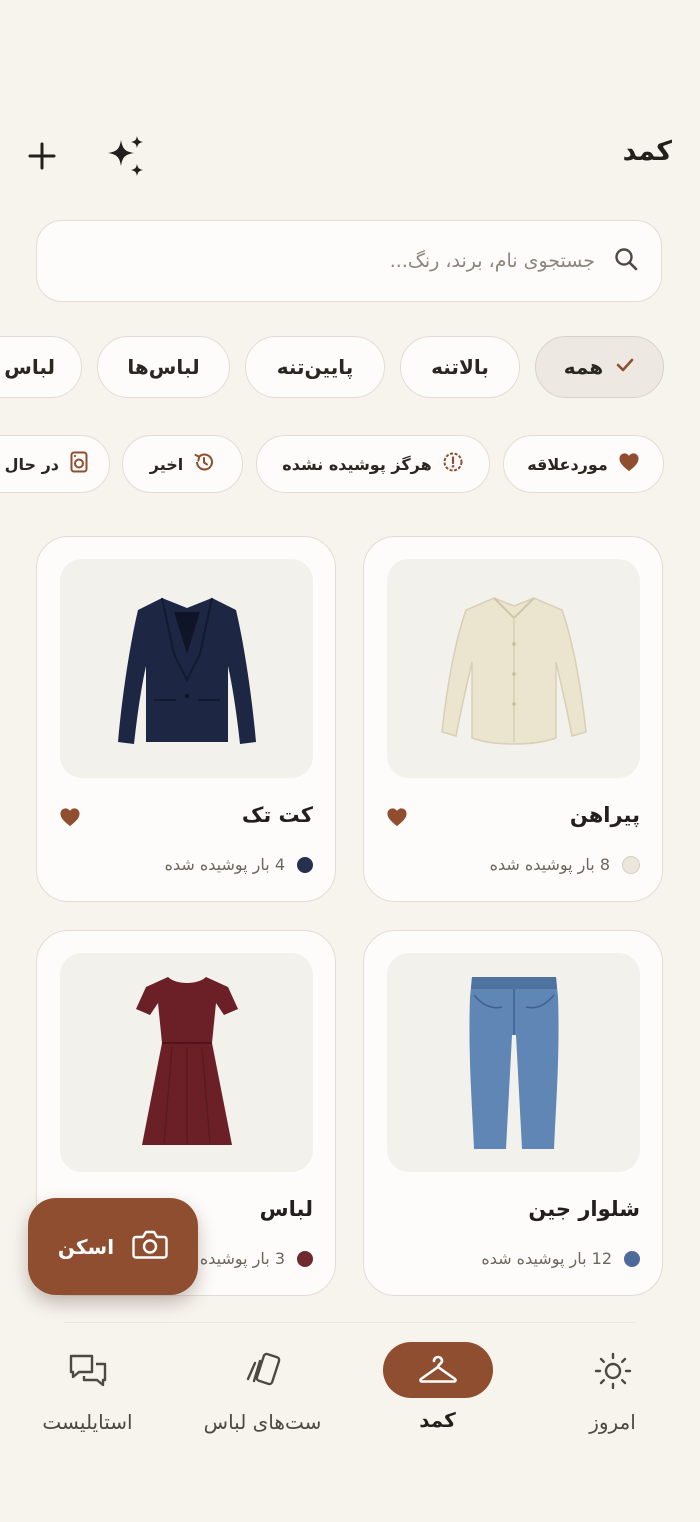 The image size is (700, 1522). What do you see at coordinates (373, 464) in the screenshot?
I see `filter-never-worn: هرگز پوشیده نشده` at bounding box center [373, 464].